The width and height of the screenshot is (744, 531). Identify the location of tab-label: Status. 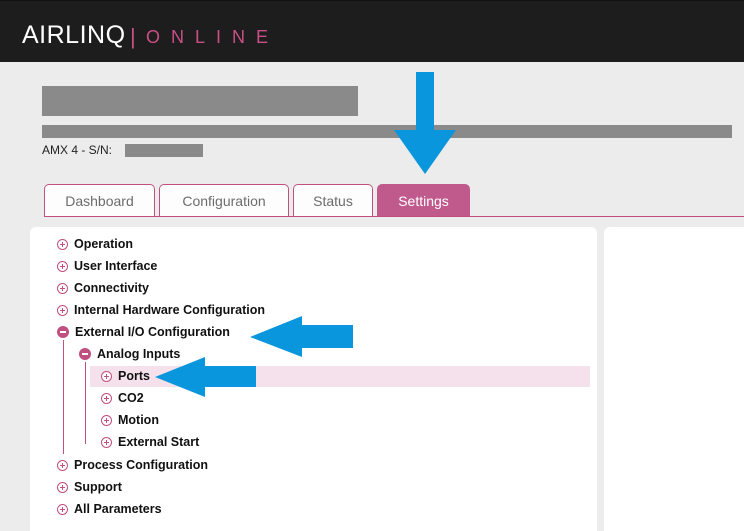
(333, 200).